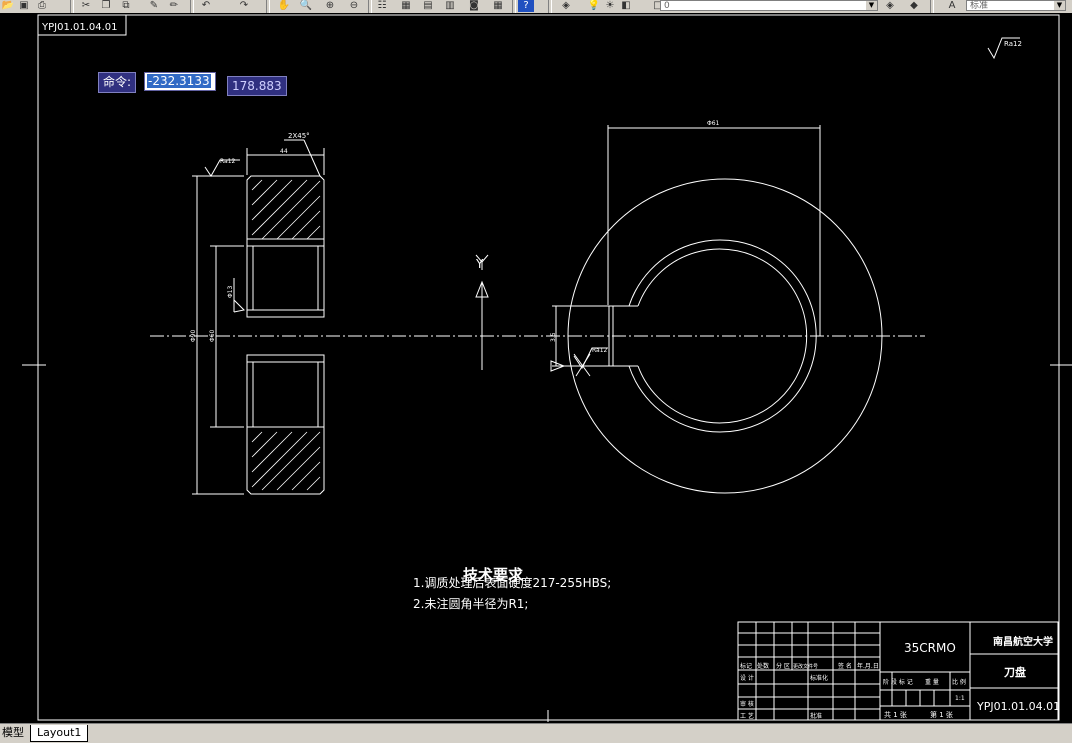 The image size is (1072, 743). What do you see at coordinates (553, 337) in the screenshot?
I see `keyway-dim-label: 3.5` at bounding box center [553, 337].